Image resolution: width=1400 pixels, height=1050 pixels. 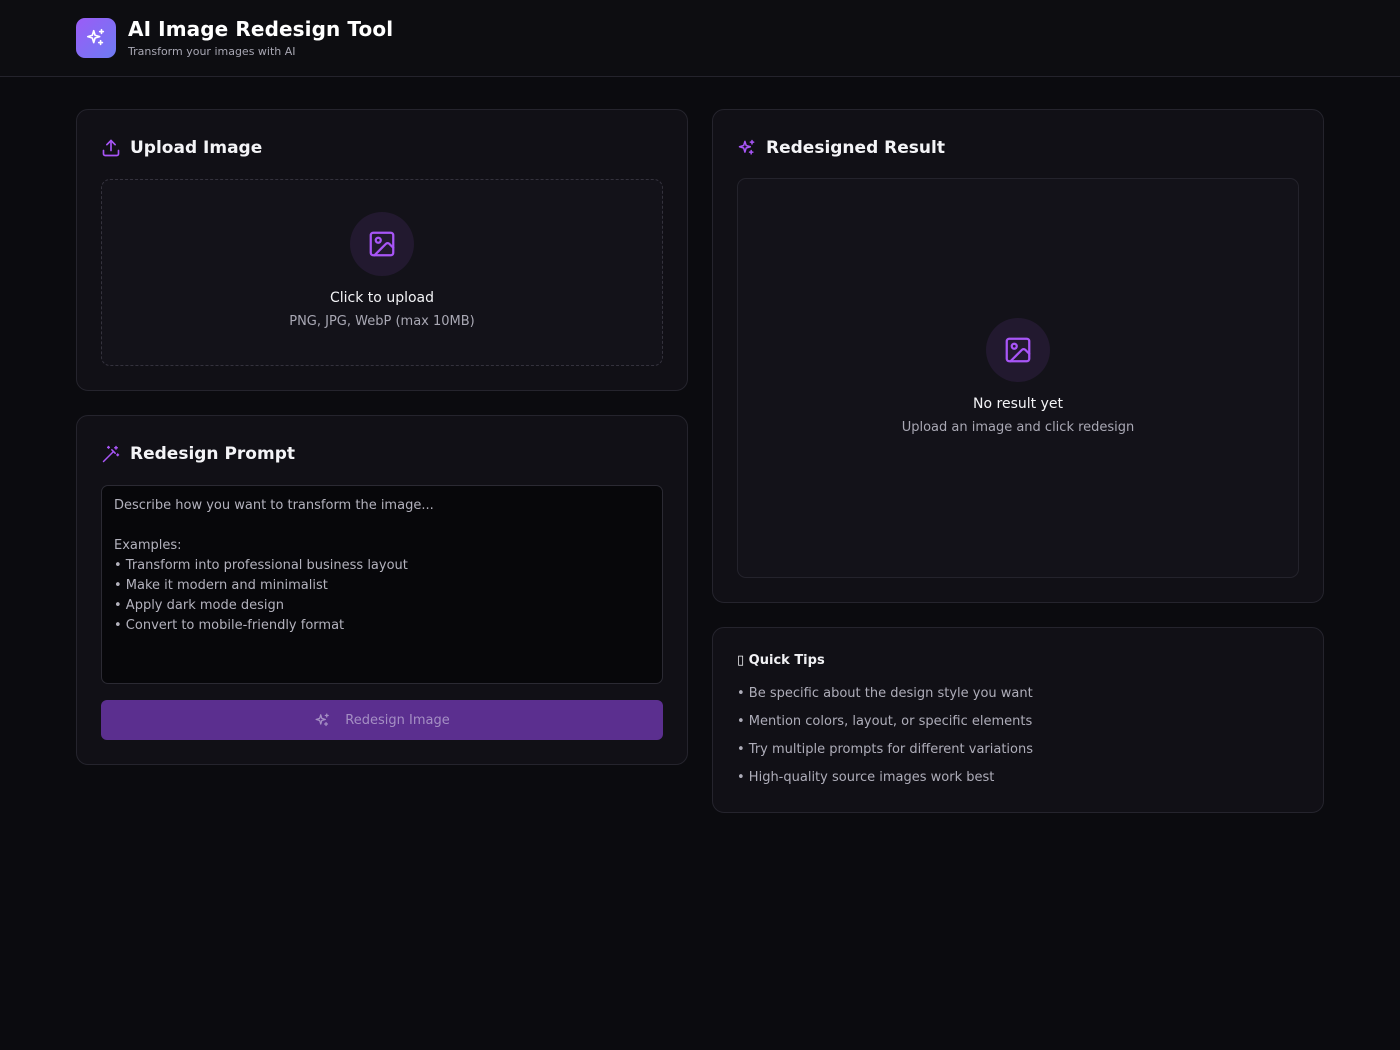 I want to click on redesign-button-label: Redesign Image, so click(x=397, y=720).